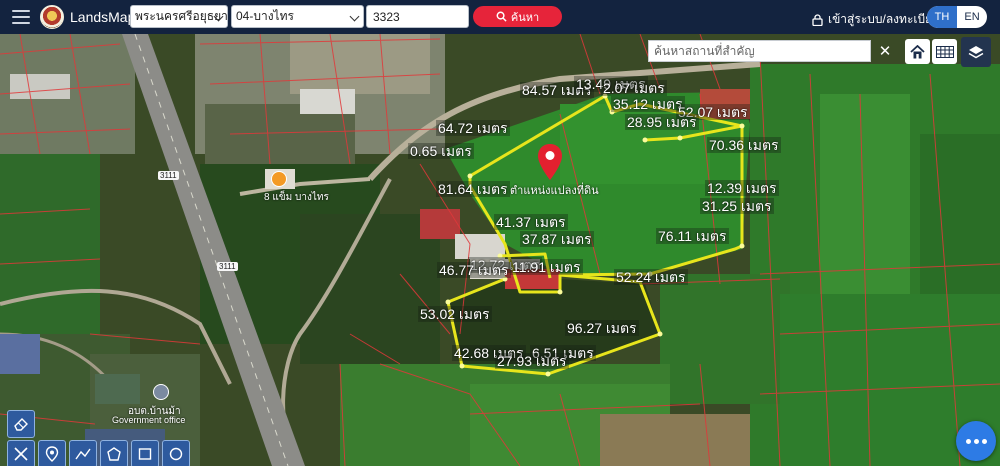 This screenshot has width=1000, height=466. I want to click on measure-tool-button, so click(21, 453).